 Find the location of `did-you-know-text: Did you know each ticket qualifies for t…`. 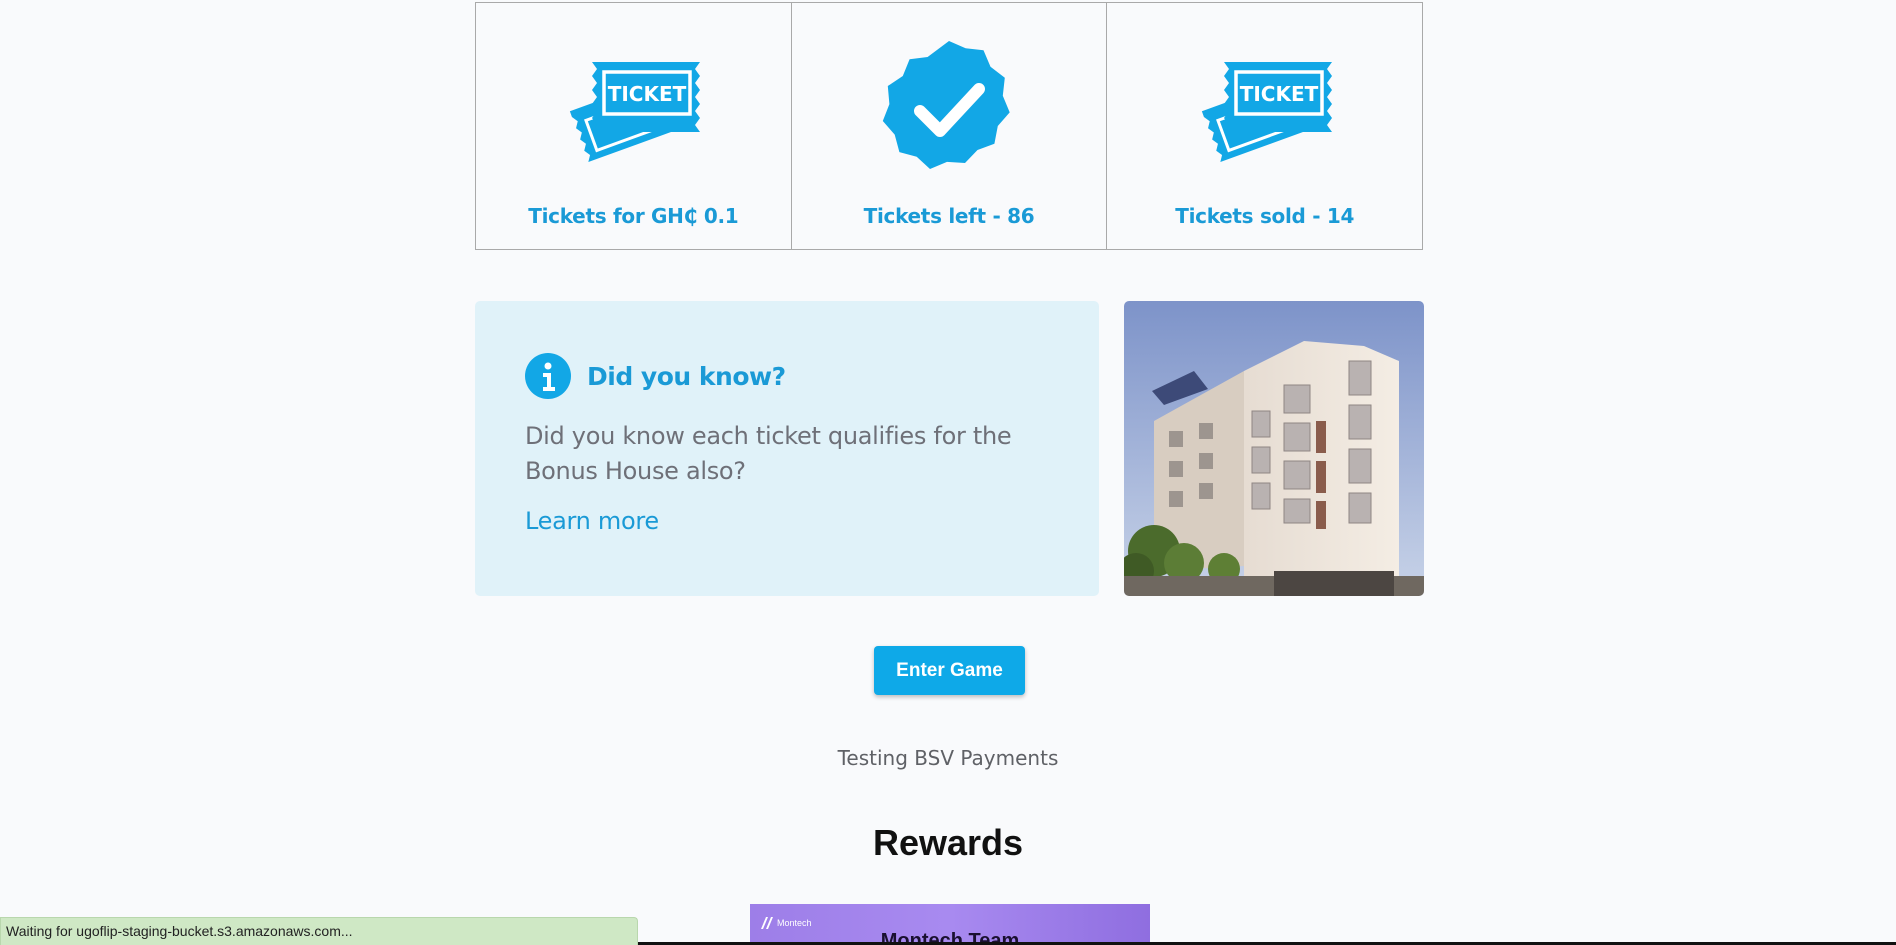

did-you-know-text: Did you know each ticket qualifies for t… is located at coordinates (768, 453).